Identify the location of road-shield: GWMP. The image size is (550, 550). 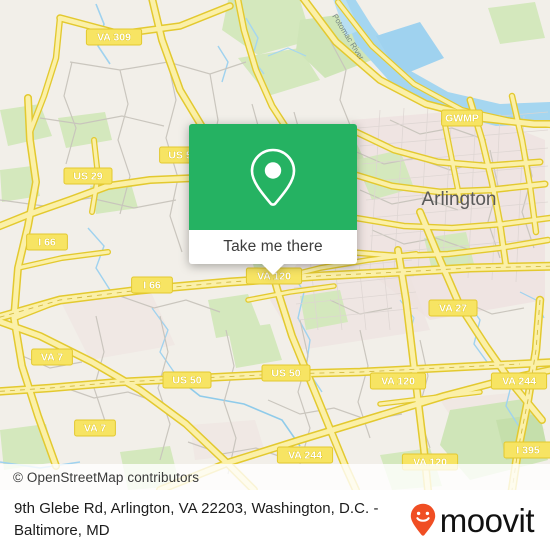
(462, 118).